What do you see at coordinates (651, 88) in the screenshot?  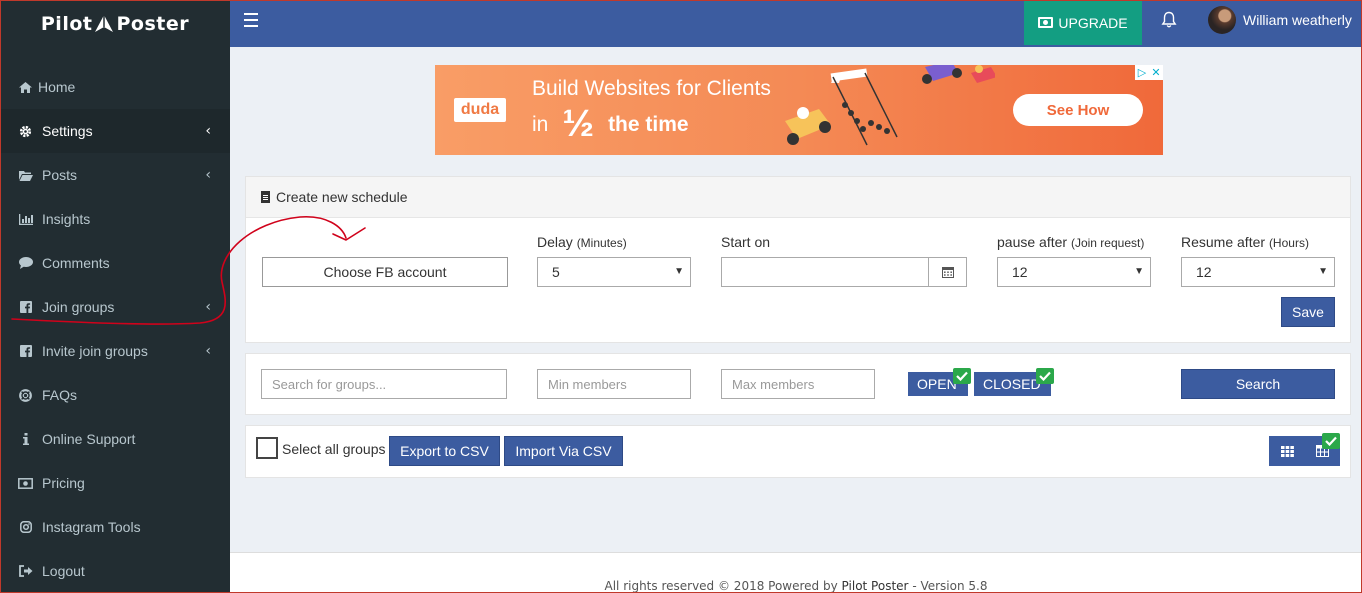 I see `ad-headline: Build Websites for Clients` at bounding box center [651, 88].